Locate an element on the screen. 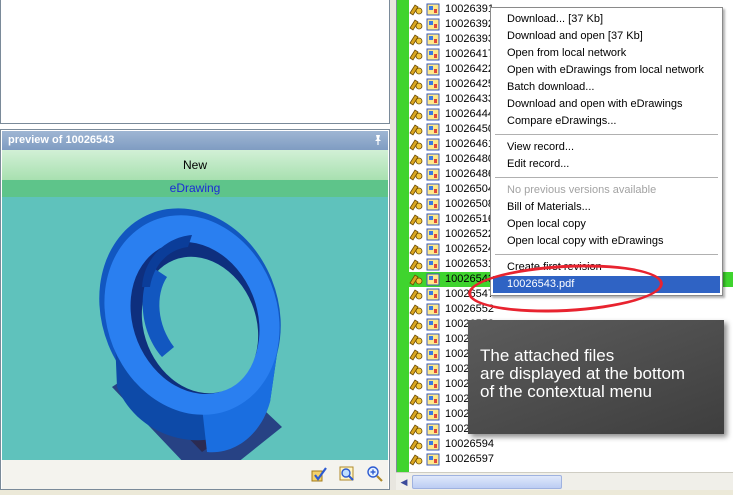 The height and width of the screenshot is (495, 733). menu-item-open-local-copy-edrawings: Open local copy with eDrawings is located at coordinates (606, 241).